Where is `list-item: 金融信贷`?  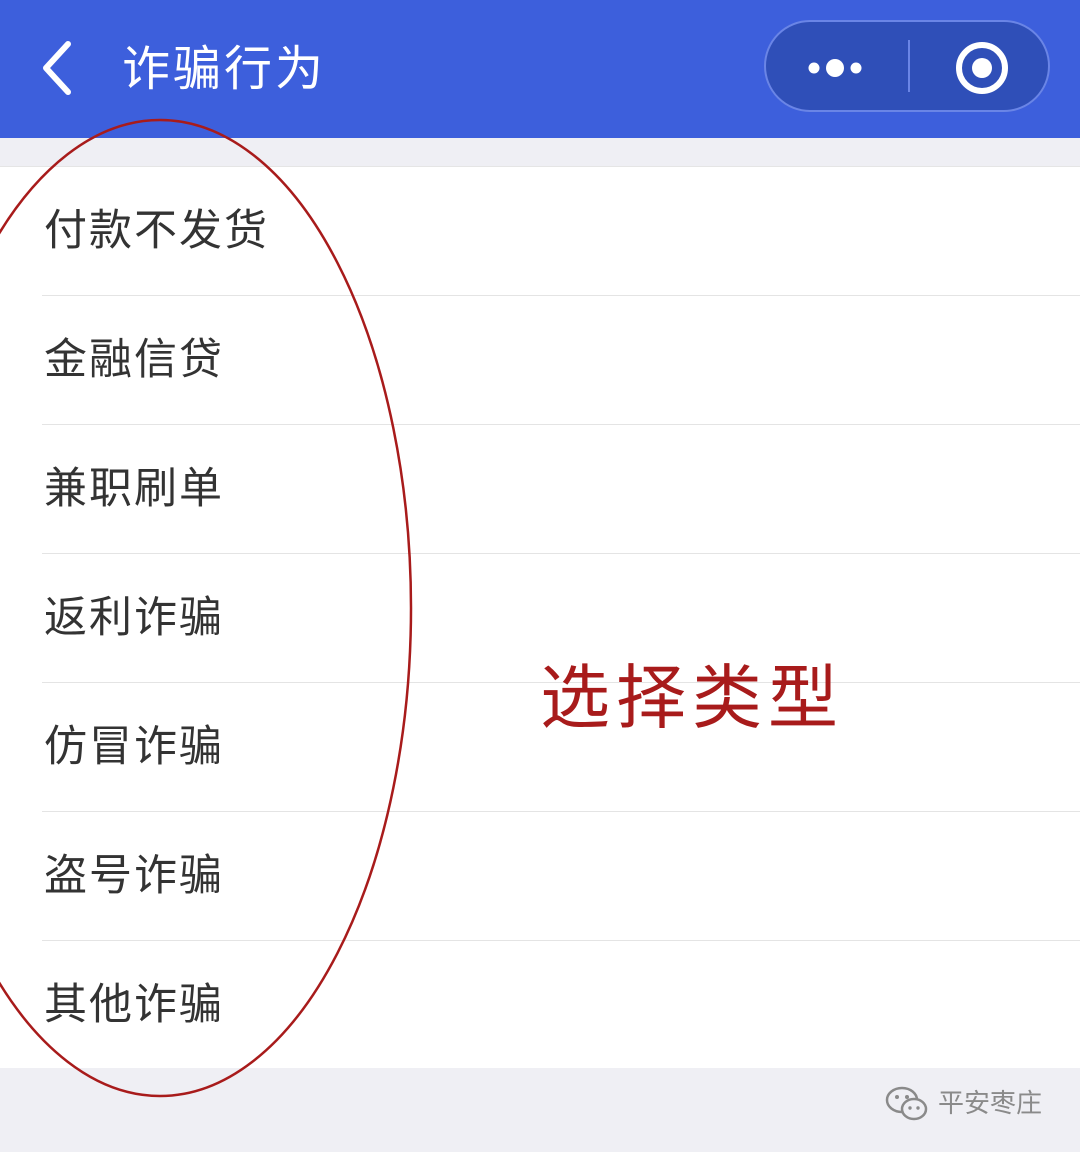
list-item: 金融信贷 is located at coordinates (540, 360).